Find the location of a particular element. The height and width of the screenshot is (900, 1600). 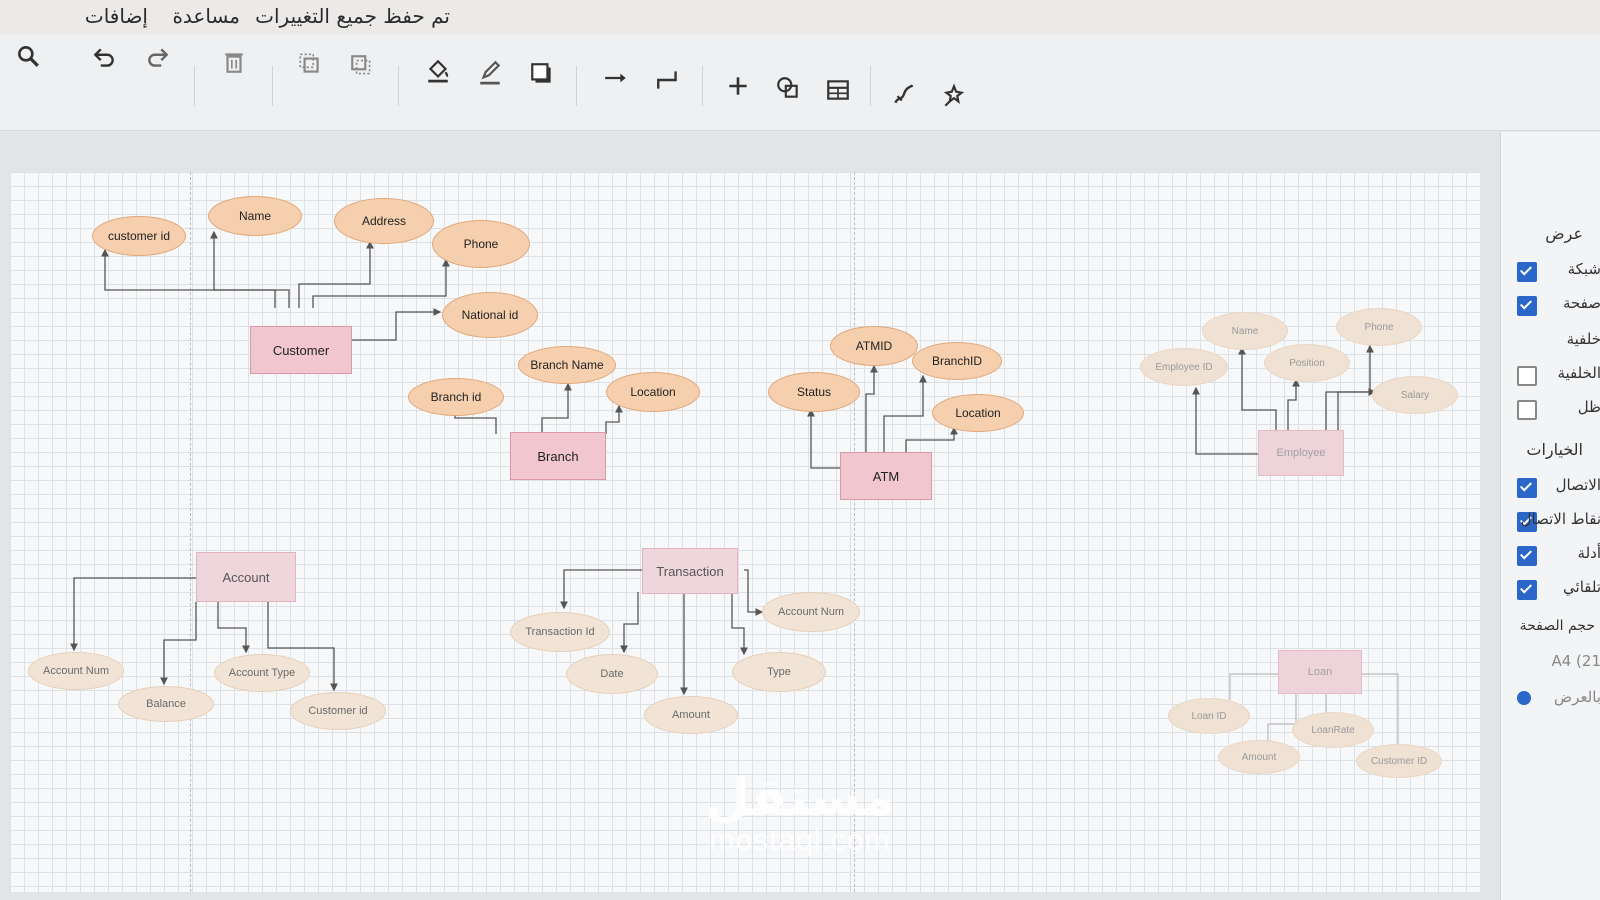

delete-icon is located at coordinates (234, 62).